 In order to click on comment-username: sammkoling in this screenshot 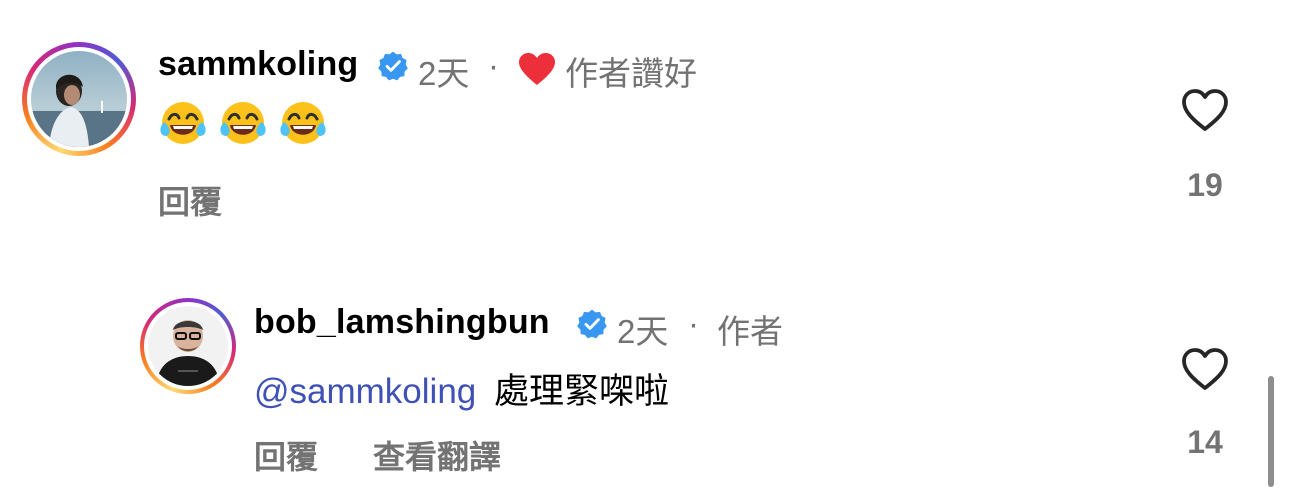, I will do `click(258, 64)`.